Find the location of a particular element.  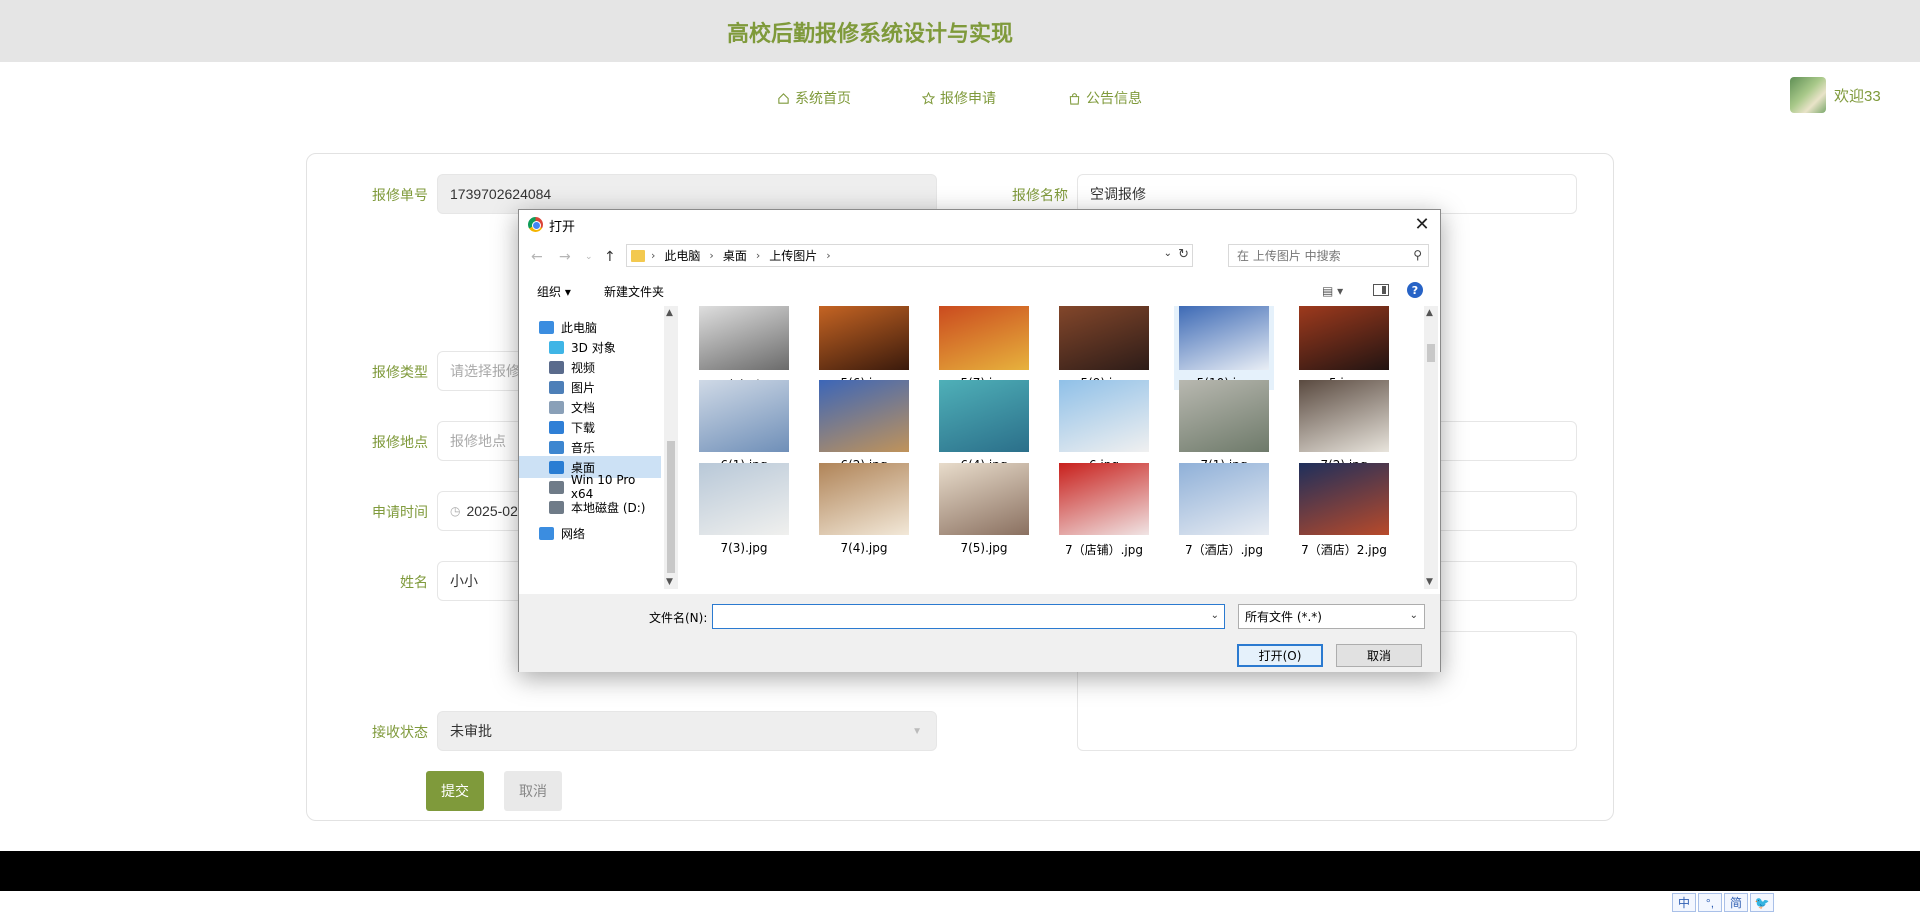

tree-item: 下载 is located at coordinates (590, 427).